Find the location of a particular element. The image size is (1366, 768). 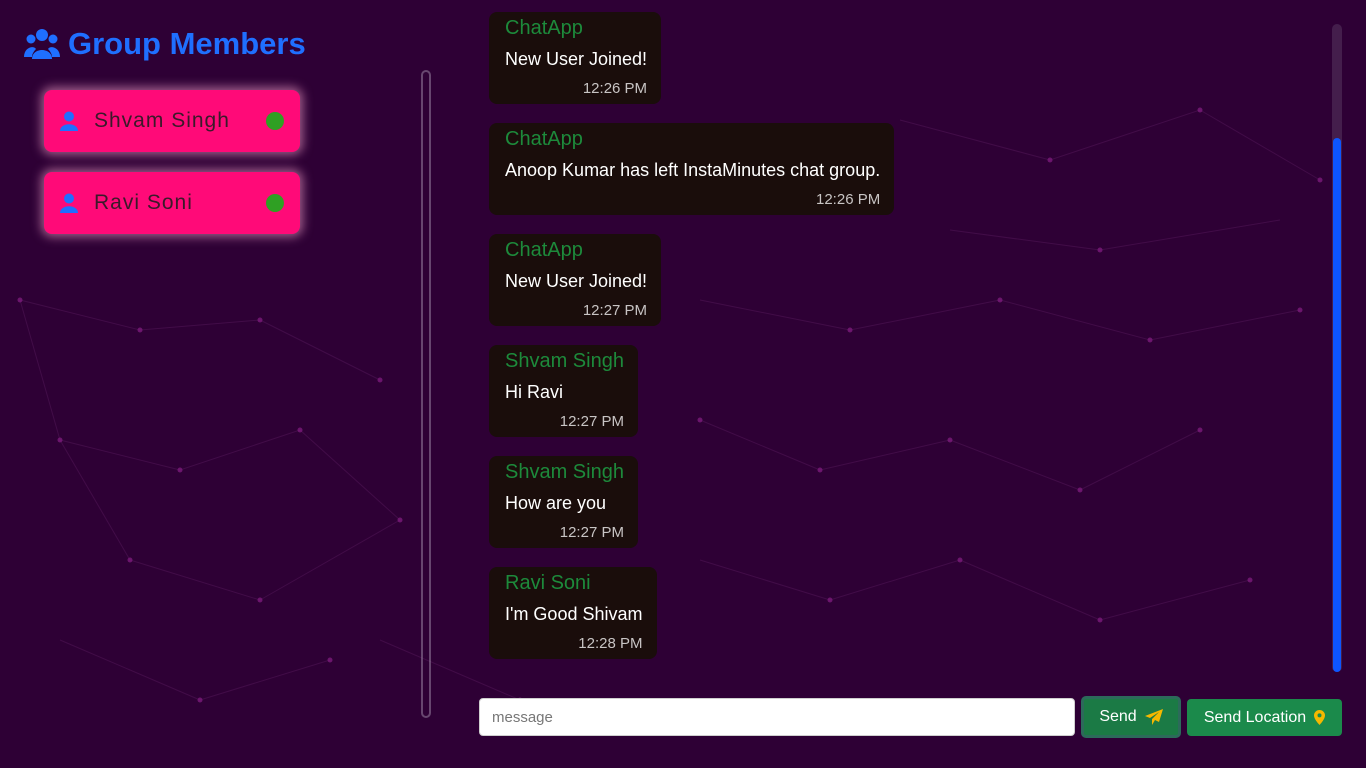

member-name: Ravi Soni is located at coordinates (143, 202).